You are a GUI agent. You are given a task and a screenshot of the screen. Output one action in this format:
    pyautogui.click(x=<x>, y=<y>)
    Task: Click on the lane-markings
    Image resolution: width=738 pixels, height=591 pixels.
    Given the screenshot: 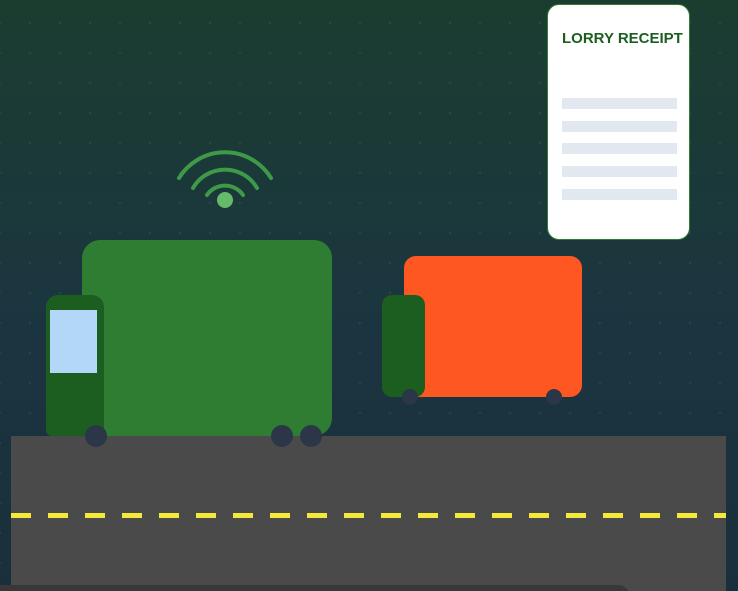 What is the action you would take?
    pyautogui.click(x=368, y=515)
    